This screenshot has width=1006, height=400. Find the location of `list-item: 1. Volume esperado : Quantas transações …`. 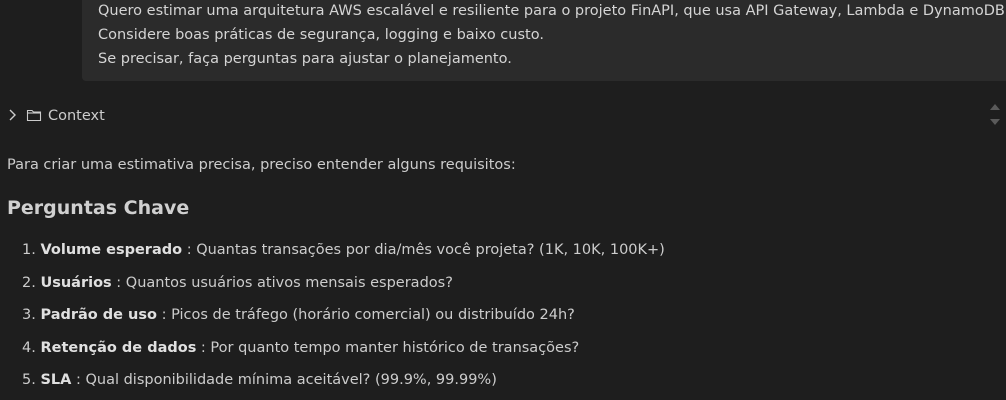

list-item: 1. Volume esperado : Quantas transações … is located at coordinates (343, 254).